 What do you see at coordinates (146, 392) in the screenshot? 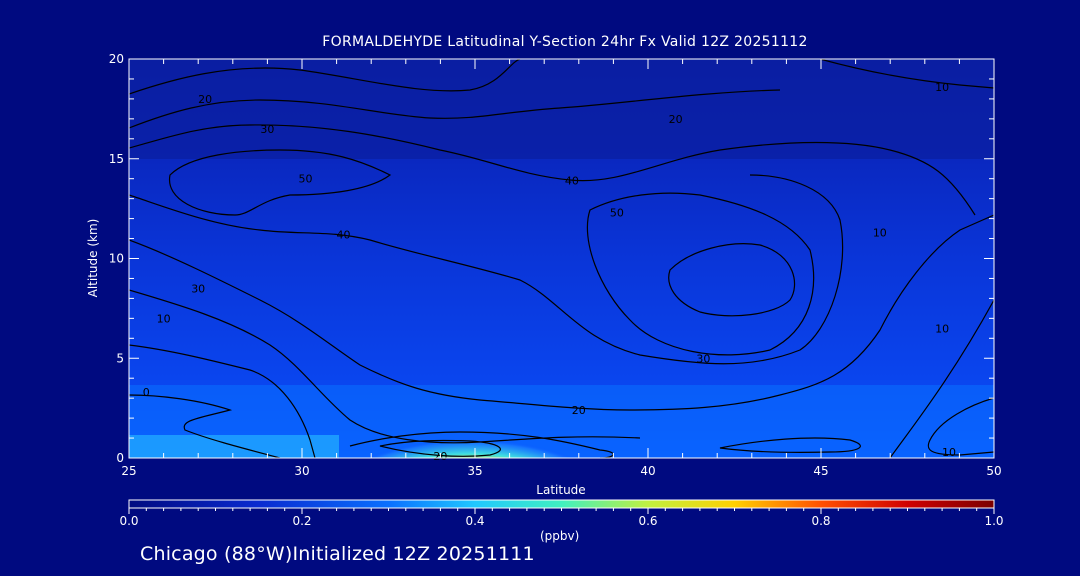
I see `contour-label: 0` at bounding box center [146, 392].